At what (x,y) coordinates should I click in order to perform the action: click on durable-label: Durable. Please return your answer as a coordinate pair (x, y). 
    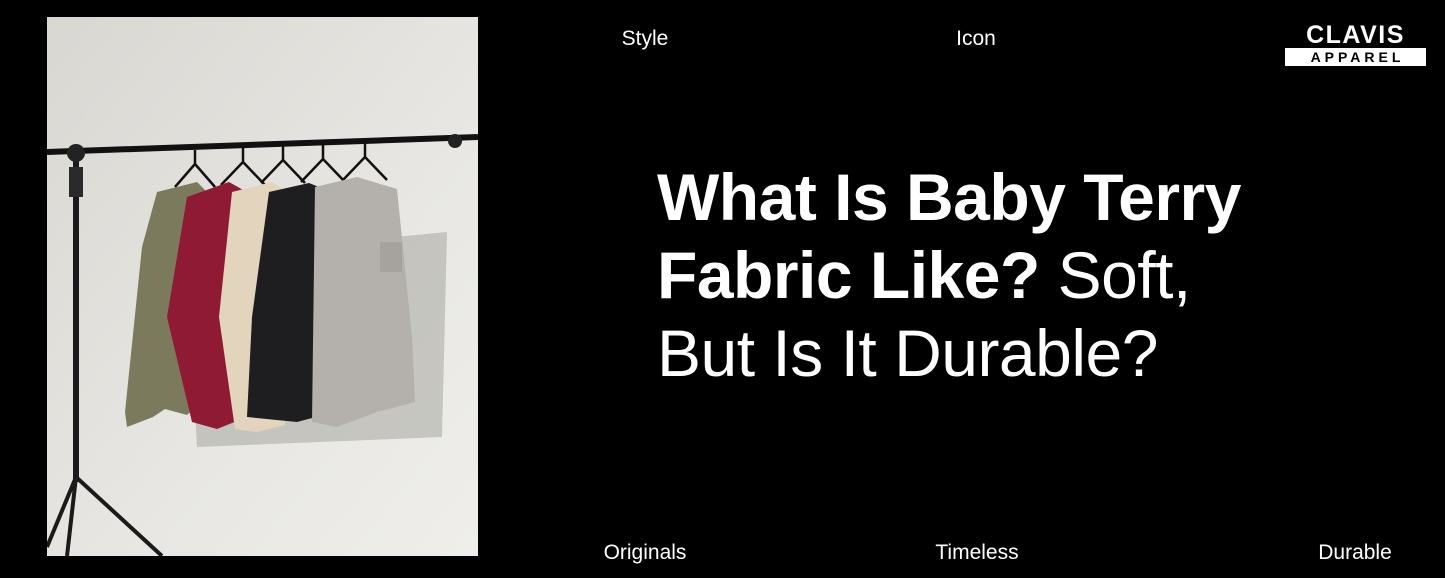
    Looking at the image, I should click on (1355, 552).